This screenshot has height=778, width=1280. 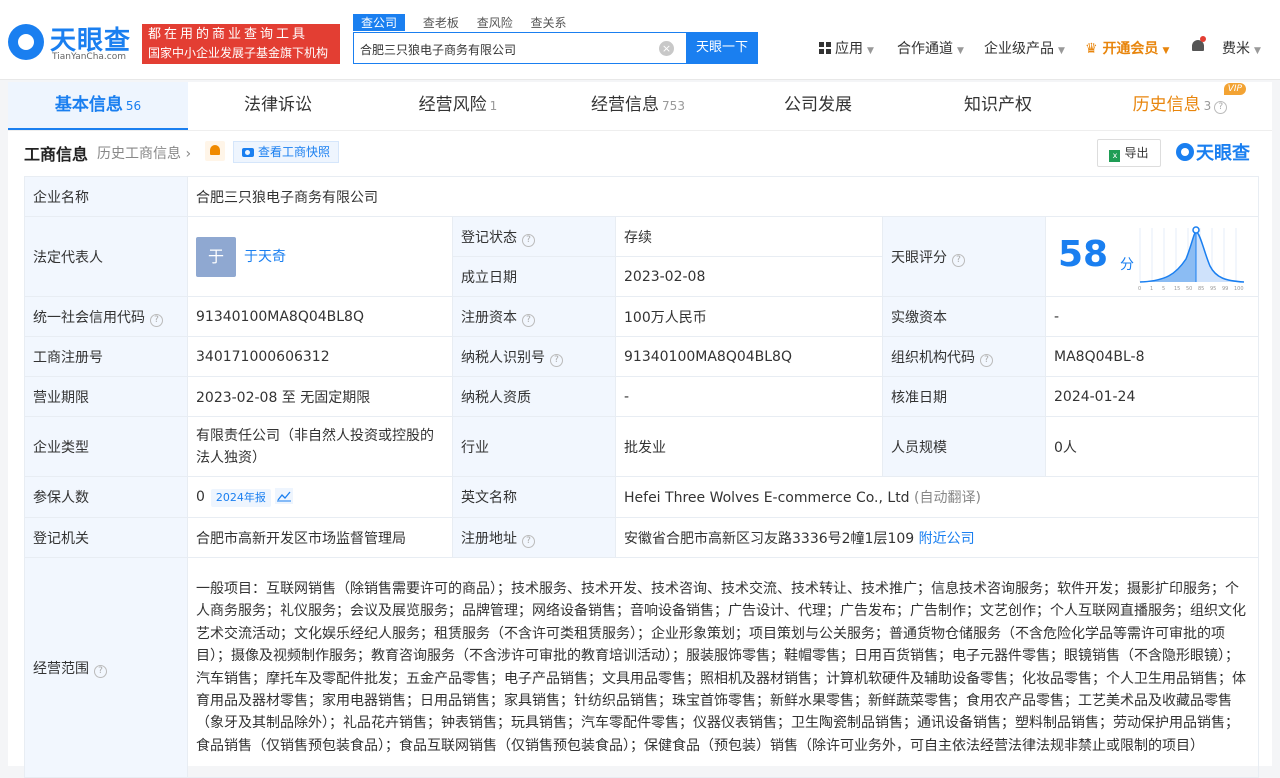 I want to click on field-key: 实缴资本, so click(x=964, y=316).